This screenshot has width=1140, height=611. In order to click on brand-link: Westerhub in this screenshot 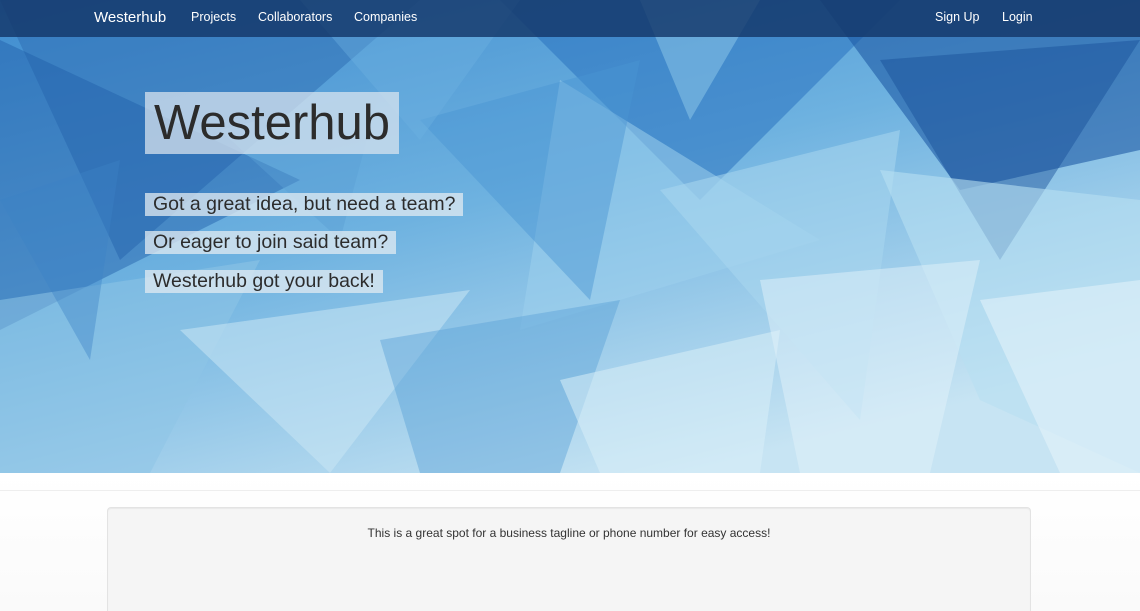, I will do `click(130, 18)`.